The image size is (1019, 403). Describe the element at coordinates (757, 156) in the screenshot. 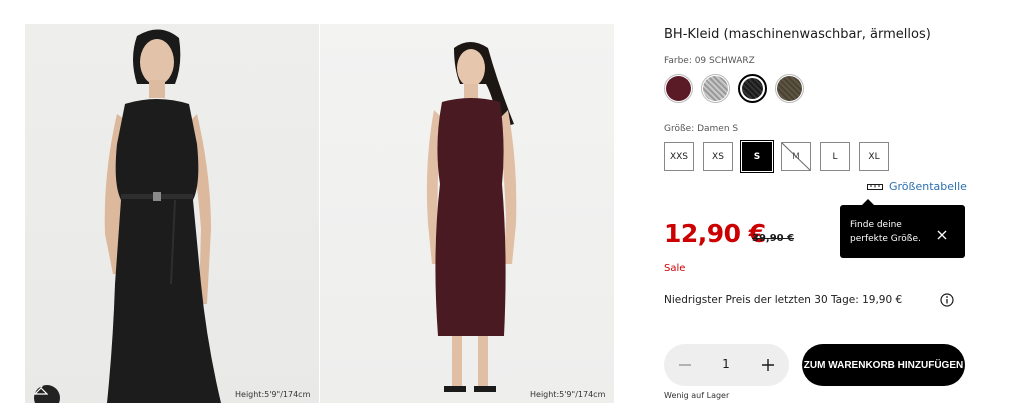

I see `size-option-s: S` at that location.